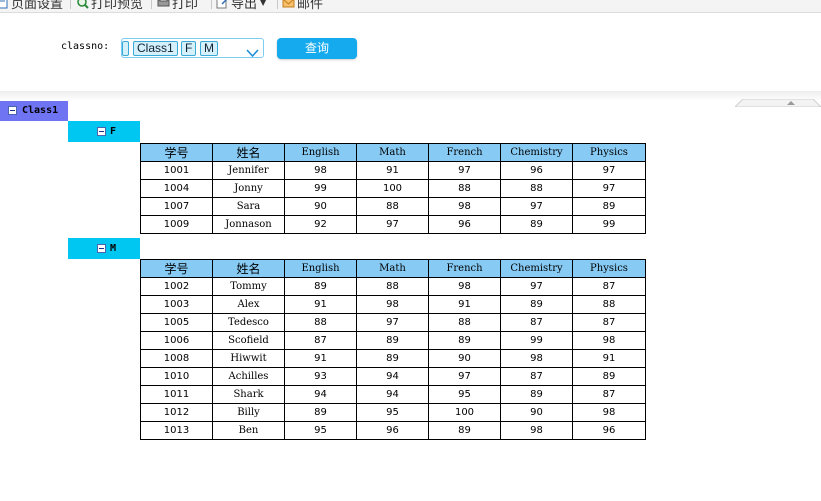 The height and width of the screenshot is (501, 821). I want to click on mail-icon, so click(288, 4).